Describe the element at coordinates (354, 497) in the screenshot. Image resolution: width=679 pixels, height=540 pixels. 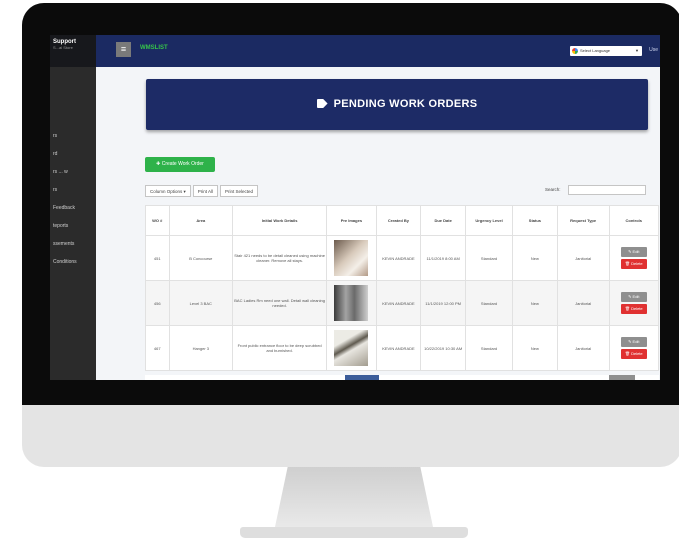
I see `monitor-stand-neck` at that location.